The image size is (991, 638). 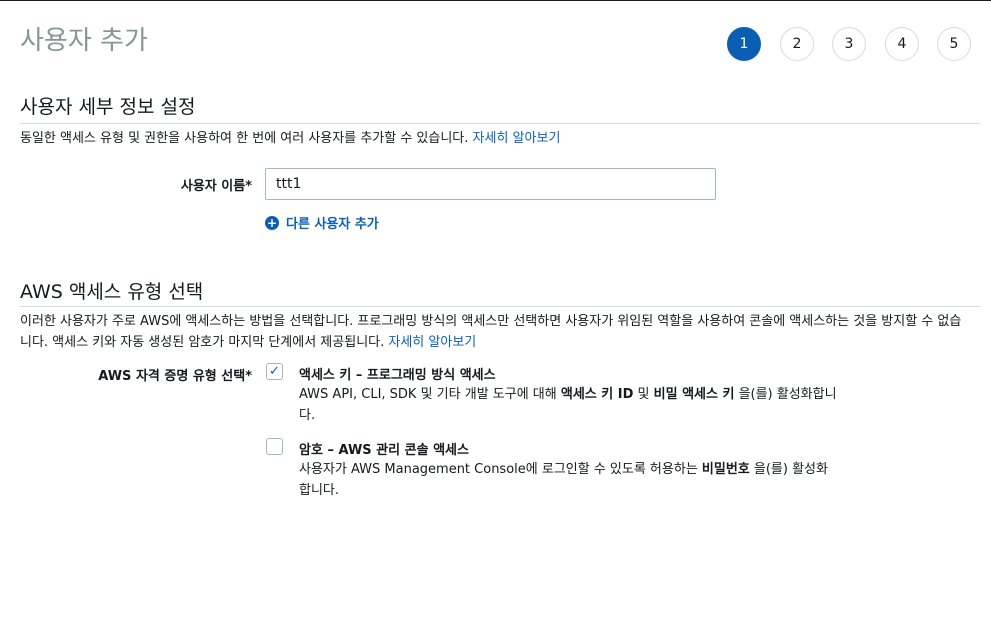 What do you see at coordinates (954, 44) in the screenshot?
I see `step-5: 5` at bounding box center [954, 44].